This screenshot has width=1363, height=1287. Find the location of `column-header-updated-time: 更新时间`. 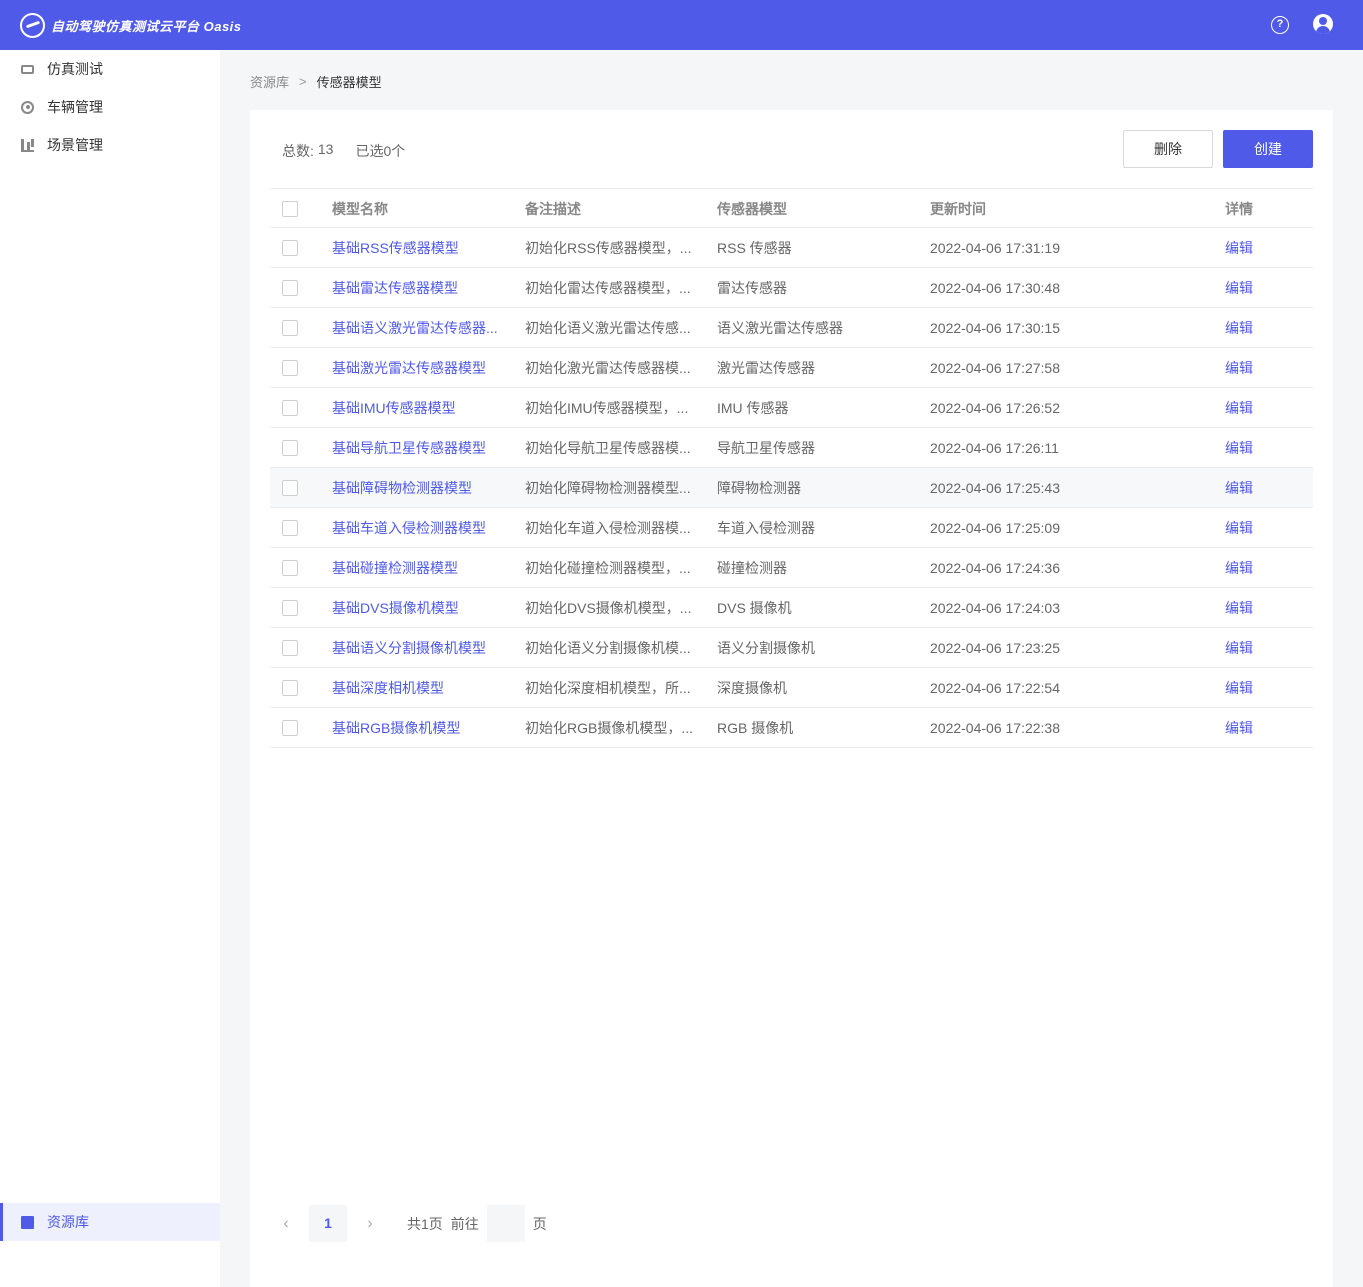

column-header-updated-time: 更新时间 is located at coordinates (958, 209).